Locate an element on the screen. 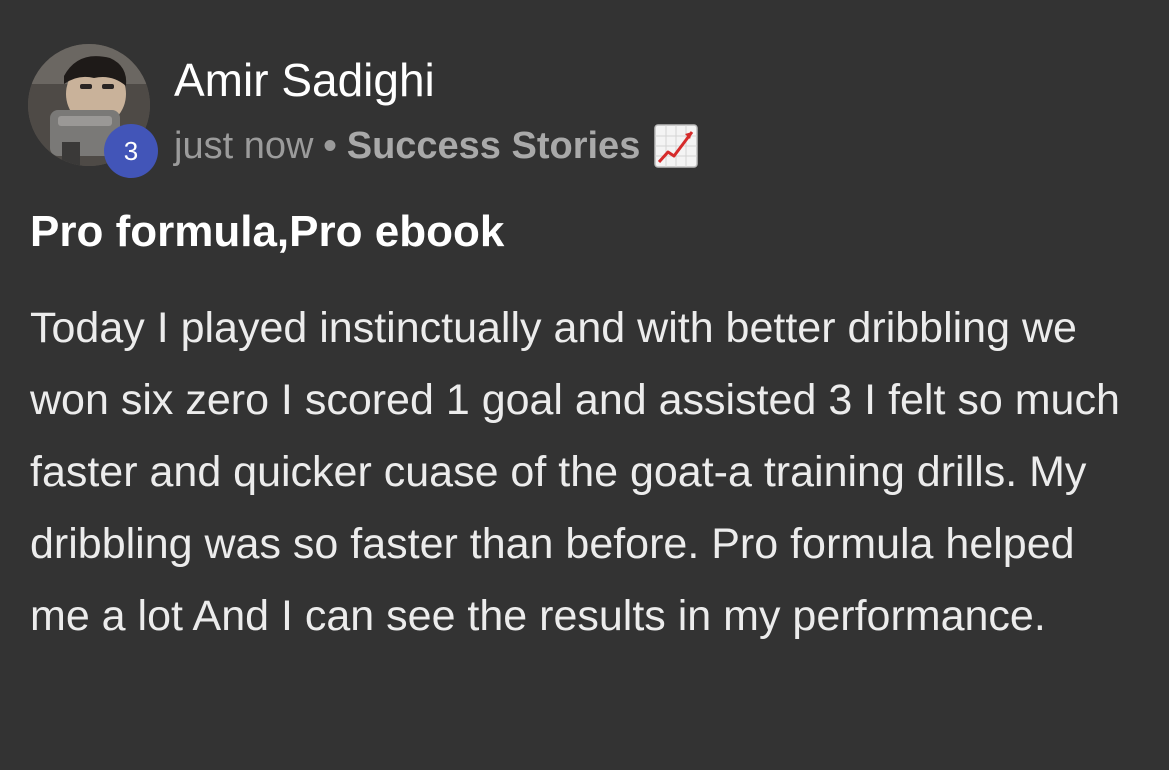 The image size is (1169, 770). level-badge: 3 is located at coordinates (131, 151).